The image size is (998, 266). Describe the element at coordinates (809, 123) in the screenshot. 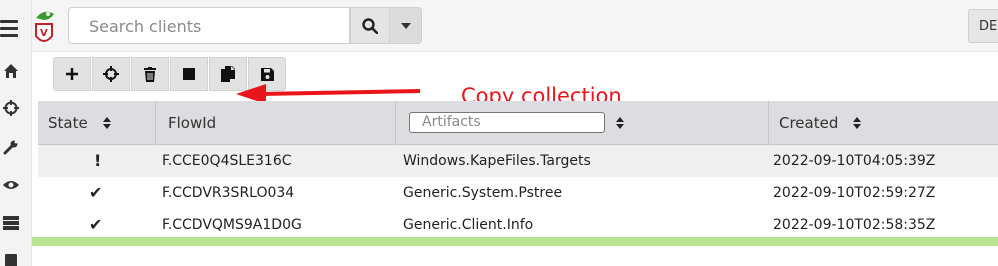

I see `created-header-label: Created` at that location.